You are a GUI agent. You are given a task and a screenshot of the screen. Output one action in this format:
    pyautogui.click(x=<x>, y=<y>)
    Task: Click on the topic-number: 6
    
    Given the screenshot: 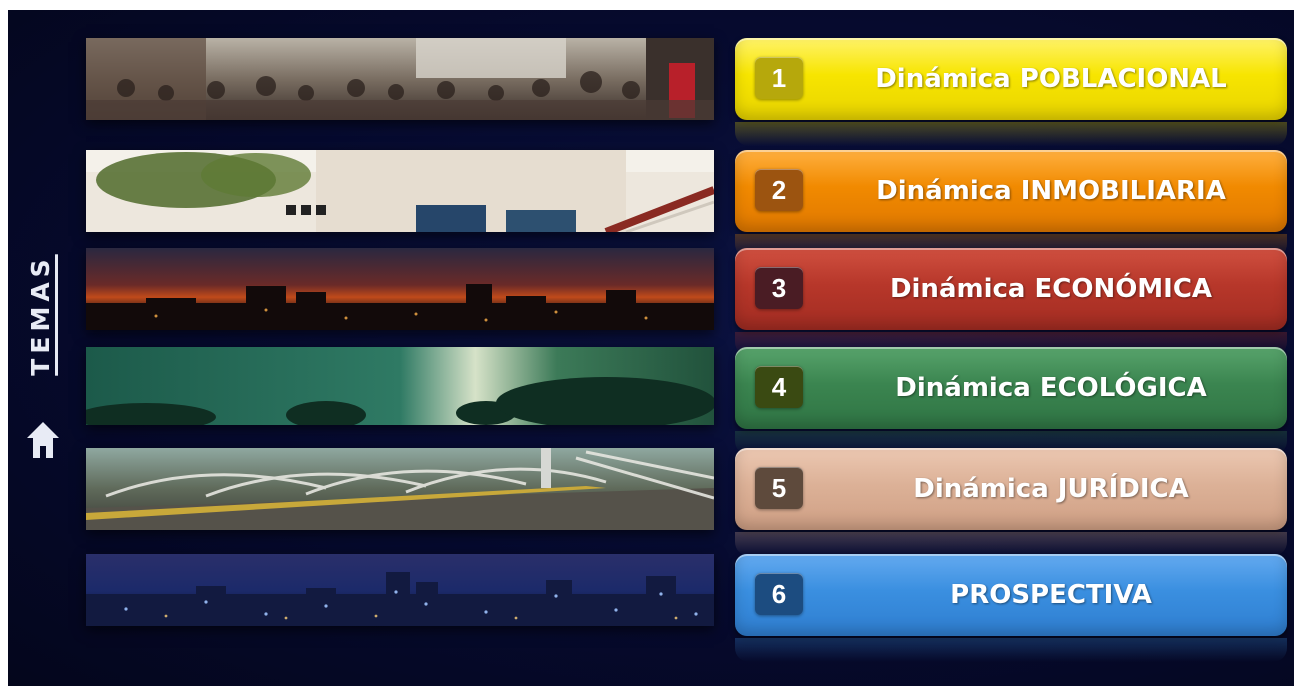 What is the action you would take?
    pyautogui.click(x=779, y=594)
    